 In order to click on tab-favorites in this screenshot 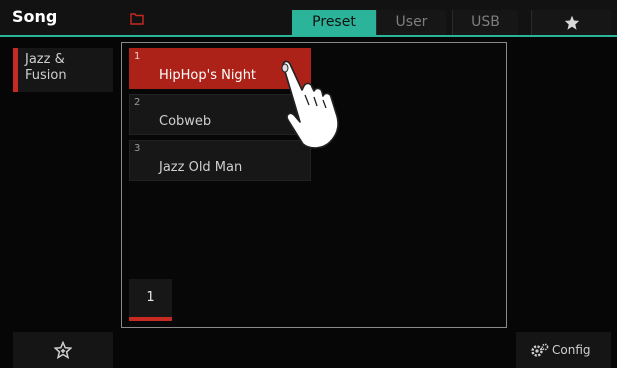, I will do `click(571, 22)`.